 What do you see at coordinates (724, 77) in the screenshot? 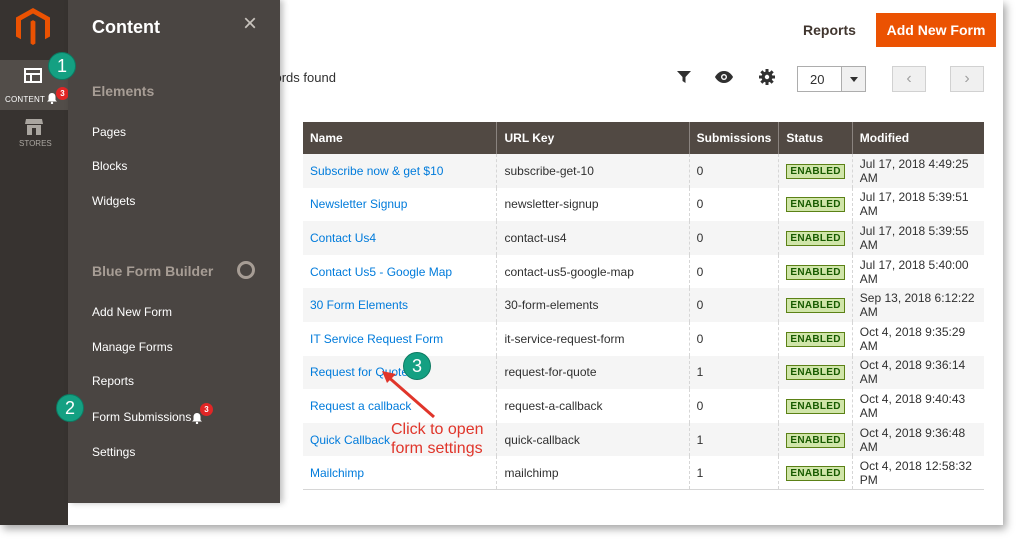
I see `eye-icon` at bounding box center [724, 77].